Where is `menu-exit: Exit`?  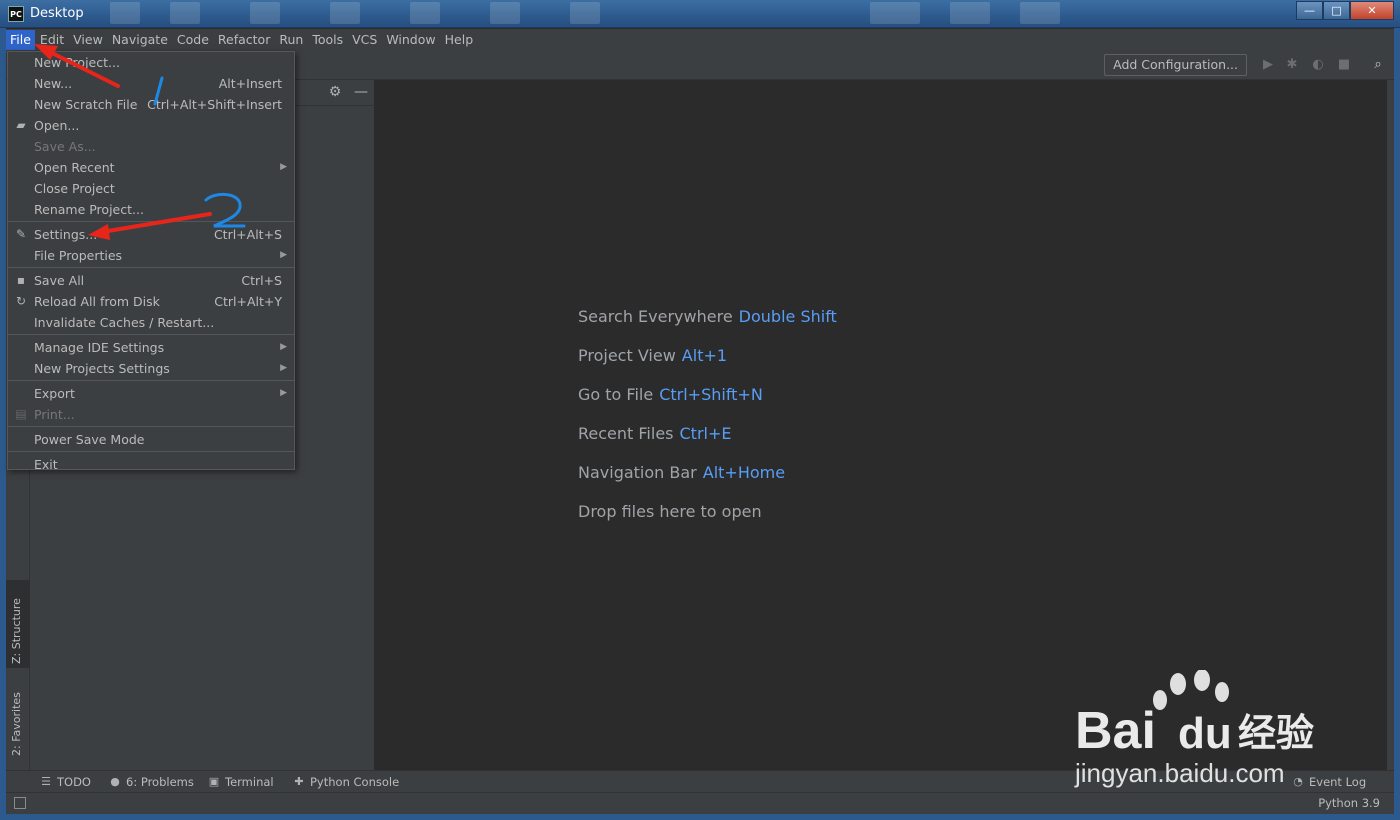 menu-exit: Exit is located at coordinates (151, 464).